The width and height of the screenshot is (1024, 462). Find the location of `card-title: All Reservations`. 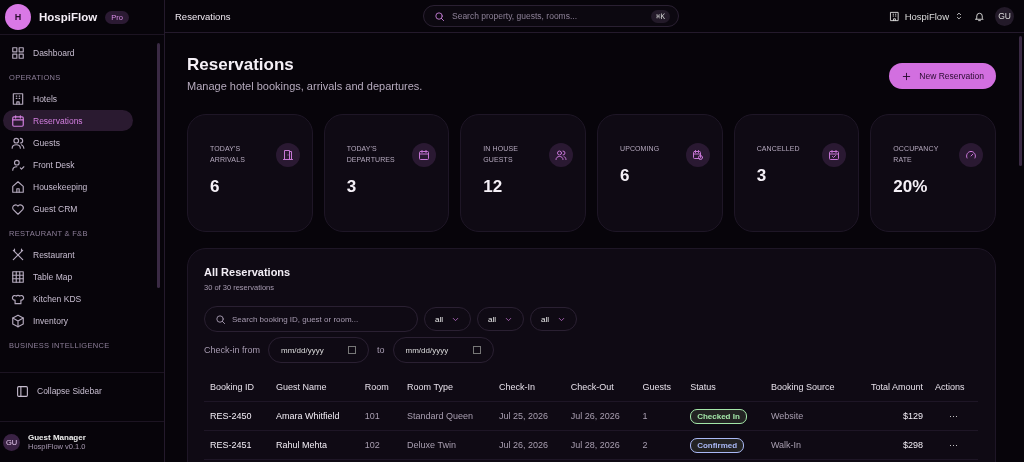

card-title: All Reservations is located at coordinates (248, 272).